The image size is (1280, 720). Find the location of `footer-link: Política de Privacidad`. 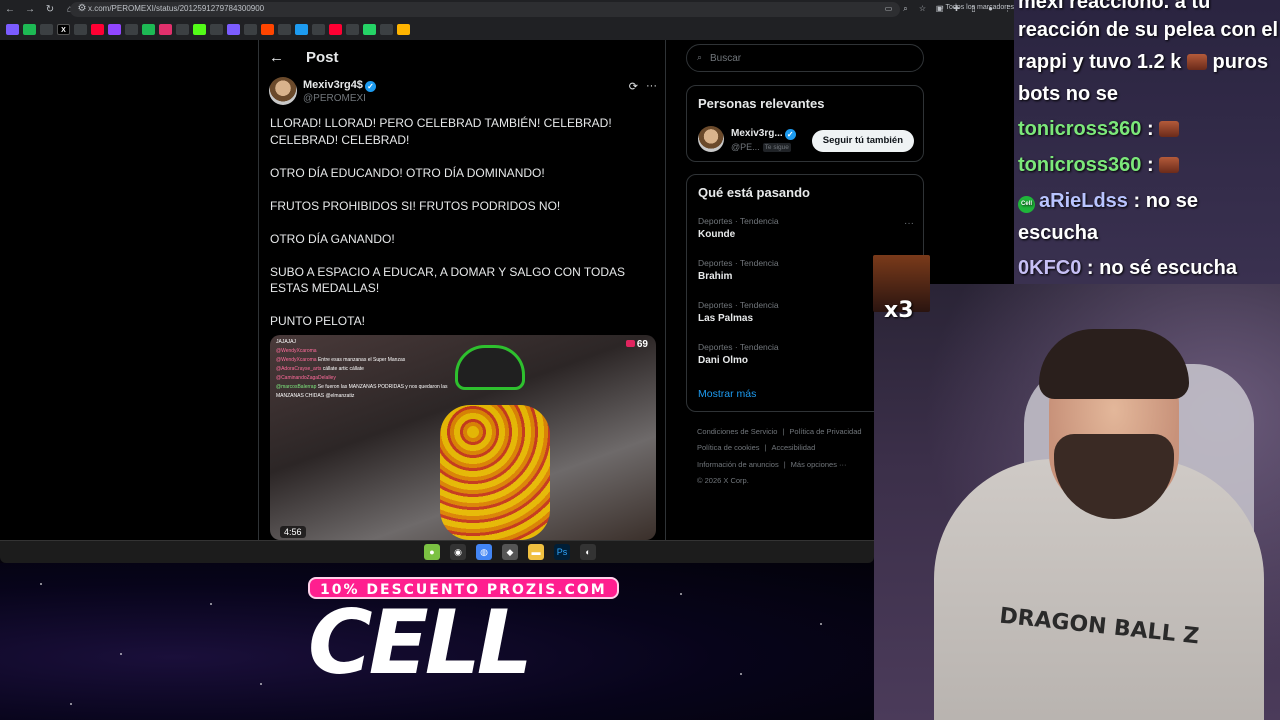

footer-link: Política de Privacidad is located at coordinates (825, 431).